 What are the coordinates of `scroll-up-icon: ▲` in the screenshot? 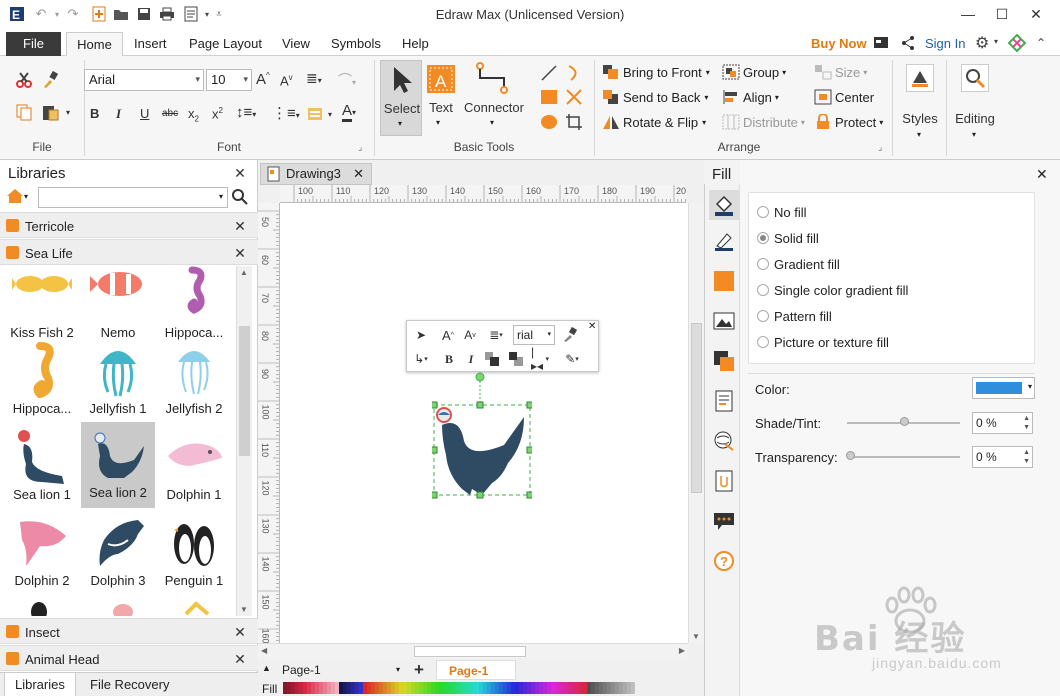 It's located at (244, 272).